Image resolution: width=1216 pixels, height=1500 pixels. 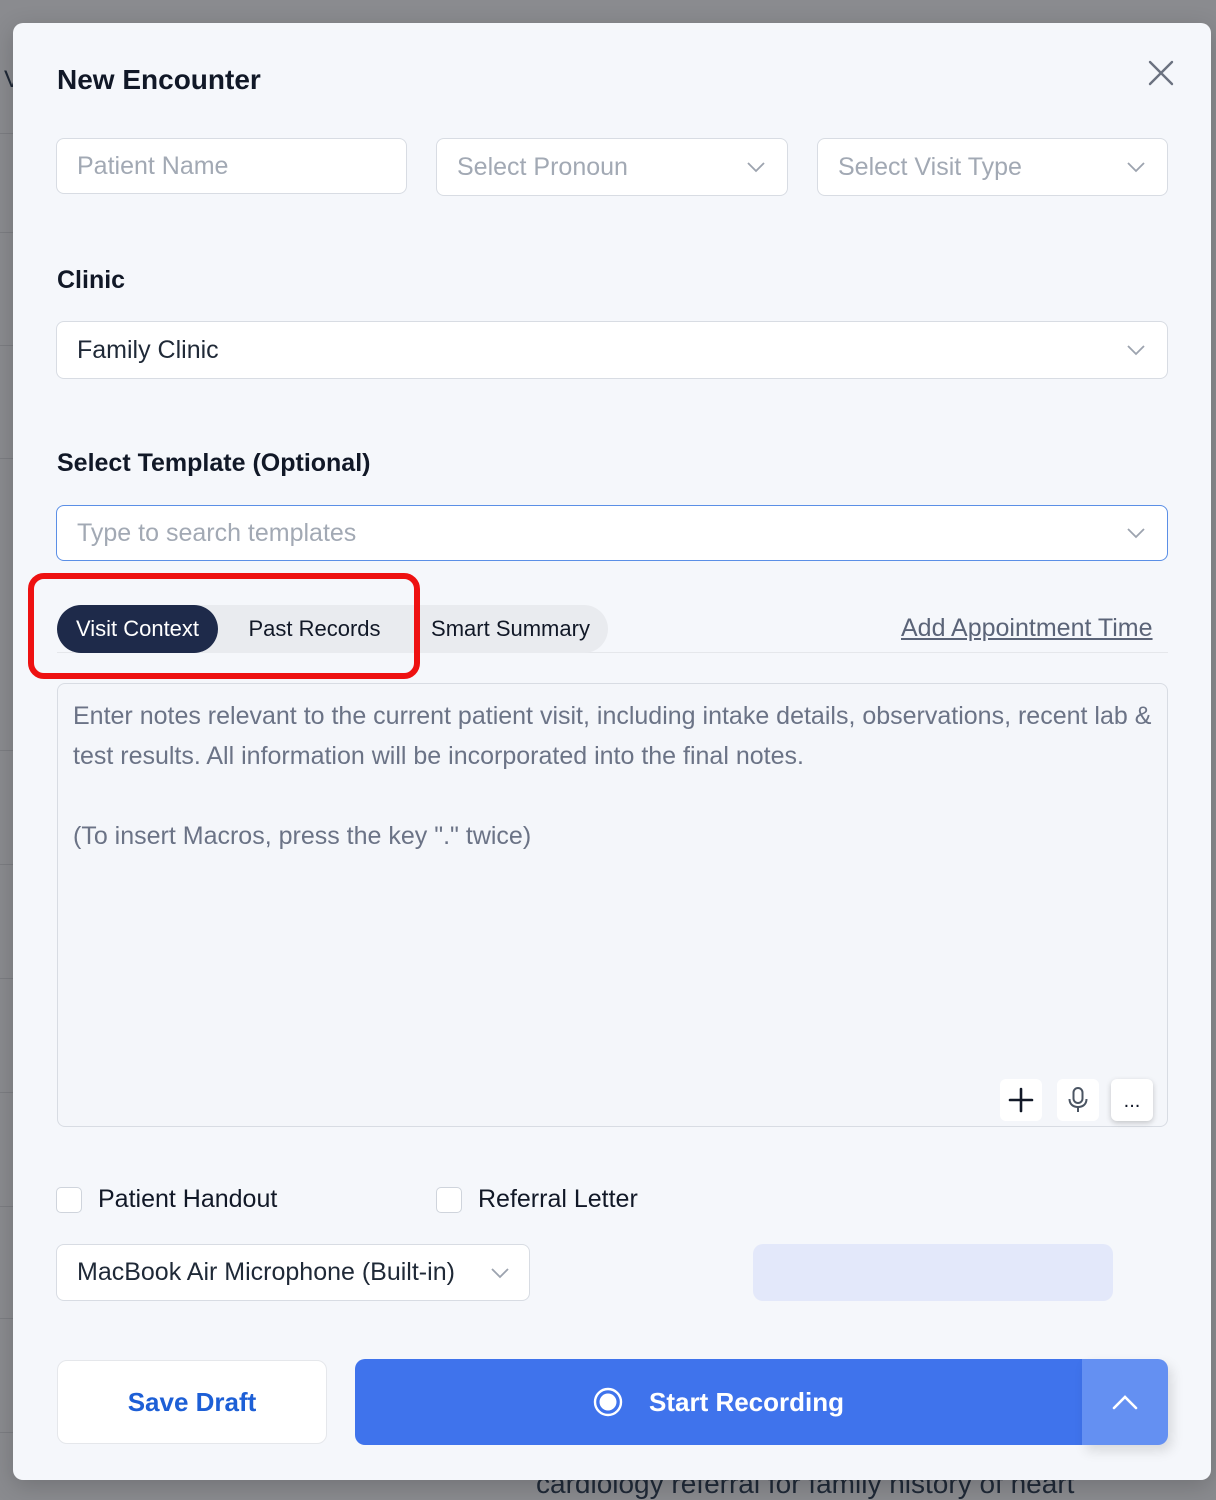 What do you see at coordinates (214, 463) in the screenshot?
I see `template-label: Select Template (Optional)` at bounding box center [214, 463].